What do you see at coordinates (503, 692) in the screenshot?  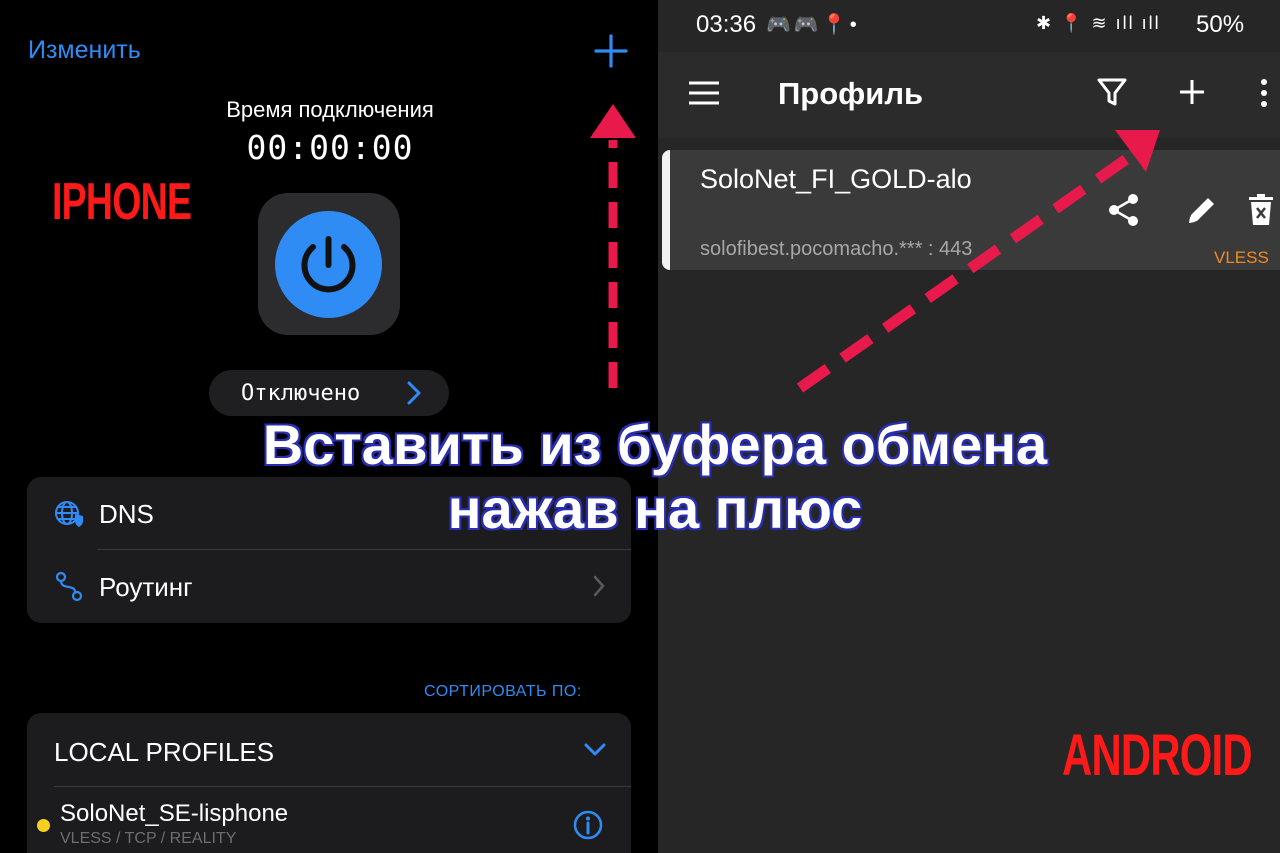 I see `sort-by-label: СОРТИРОВАТЬ ПО:` at bounding box center [503, 692].